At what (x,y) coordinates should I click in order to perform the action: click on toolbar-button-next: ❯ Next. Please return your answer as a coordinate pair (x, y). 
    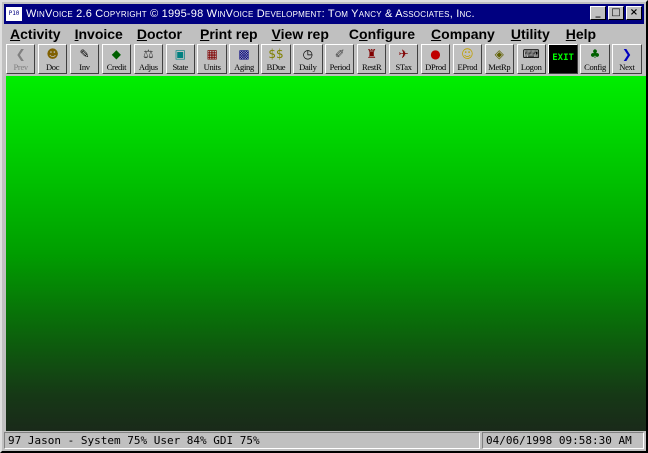
    Looking at the image, I should click on (627, 59).